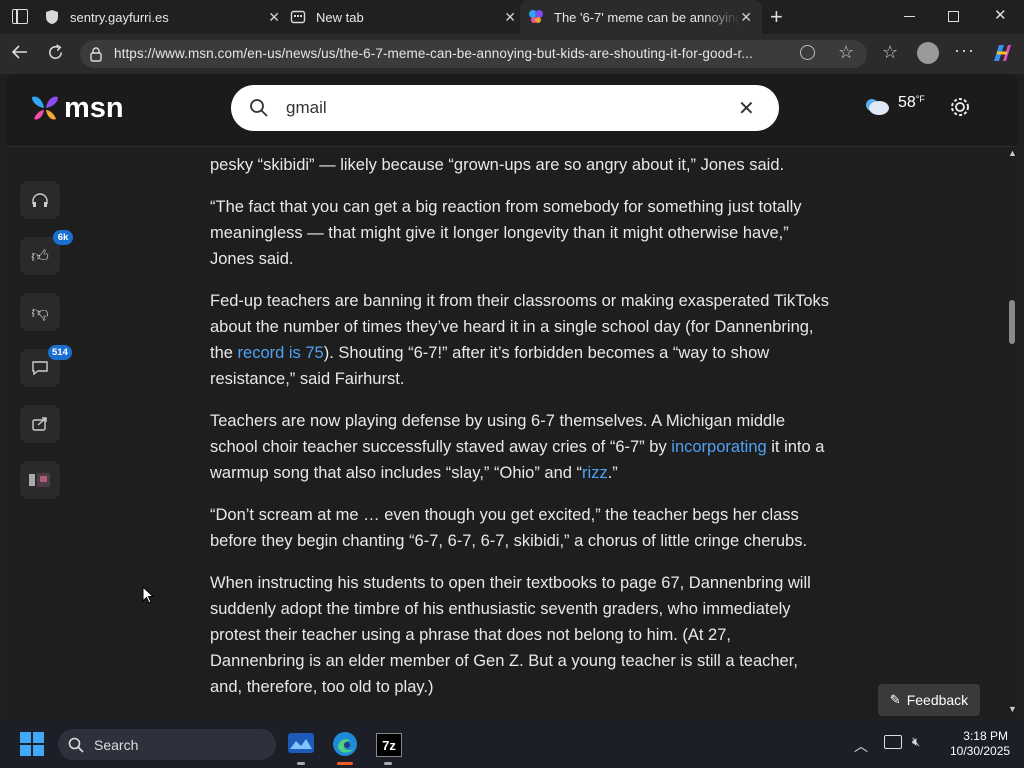 The height and width of the screenshot is (768, 1024). I want to click on windows-start-icon, so click(32, 746).